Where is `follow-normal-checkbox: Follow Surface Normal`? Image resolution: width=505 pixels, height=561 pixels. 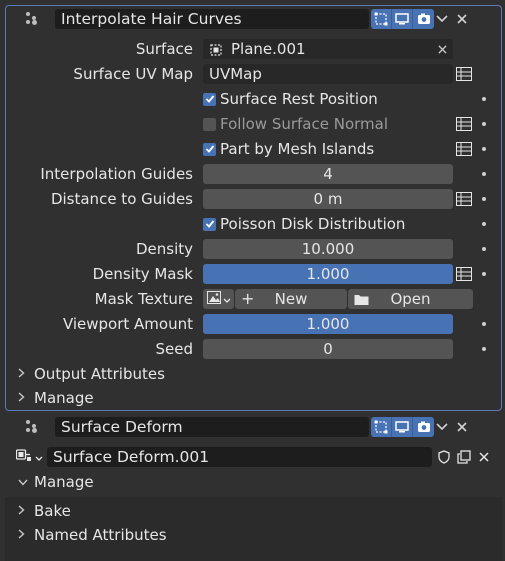 follow-normal-checkbox: Follow Surface Normal is located at coordinates (295, 124).